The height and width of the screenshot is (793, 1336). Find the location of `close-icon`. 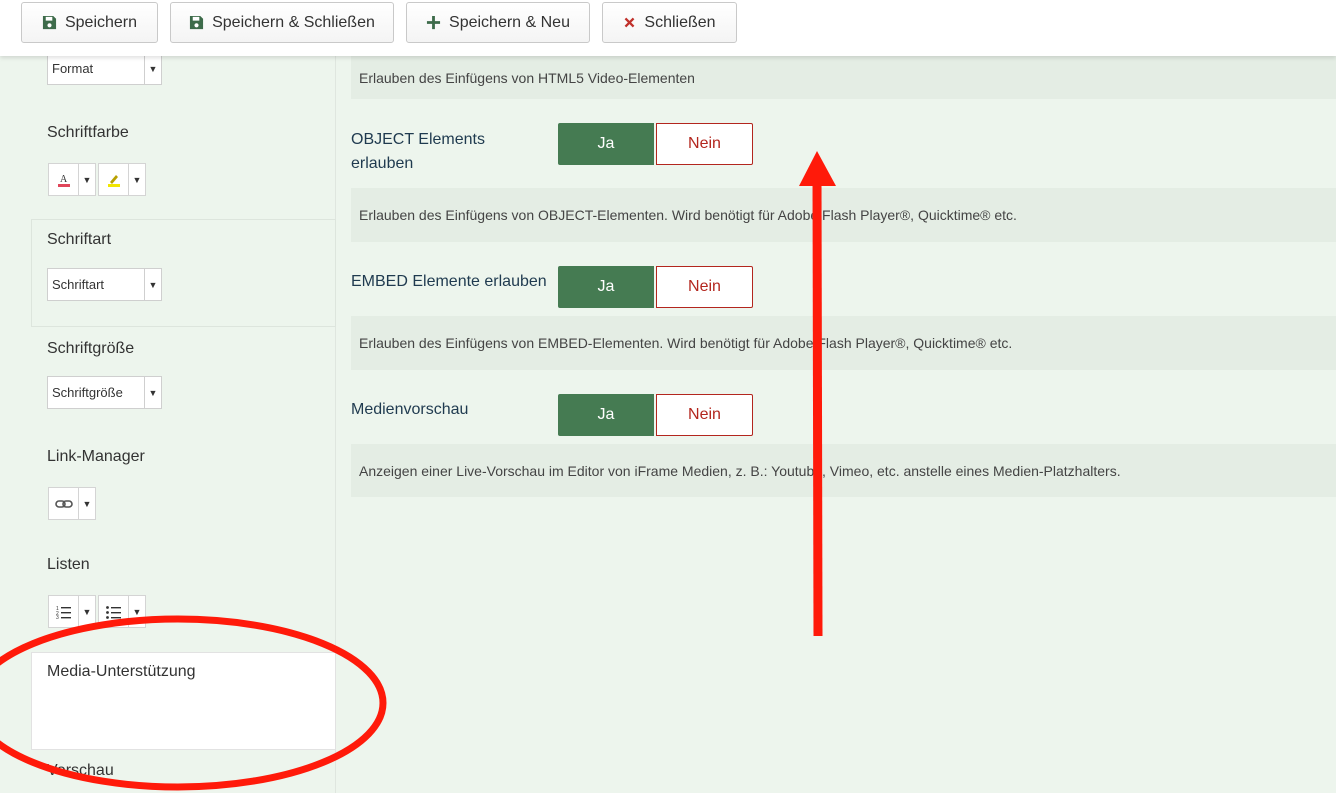

close-icon is located at coordinates (629, 22).